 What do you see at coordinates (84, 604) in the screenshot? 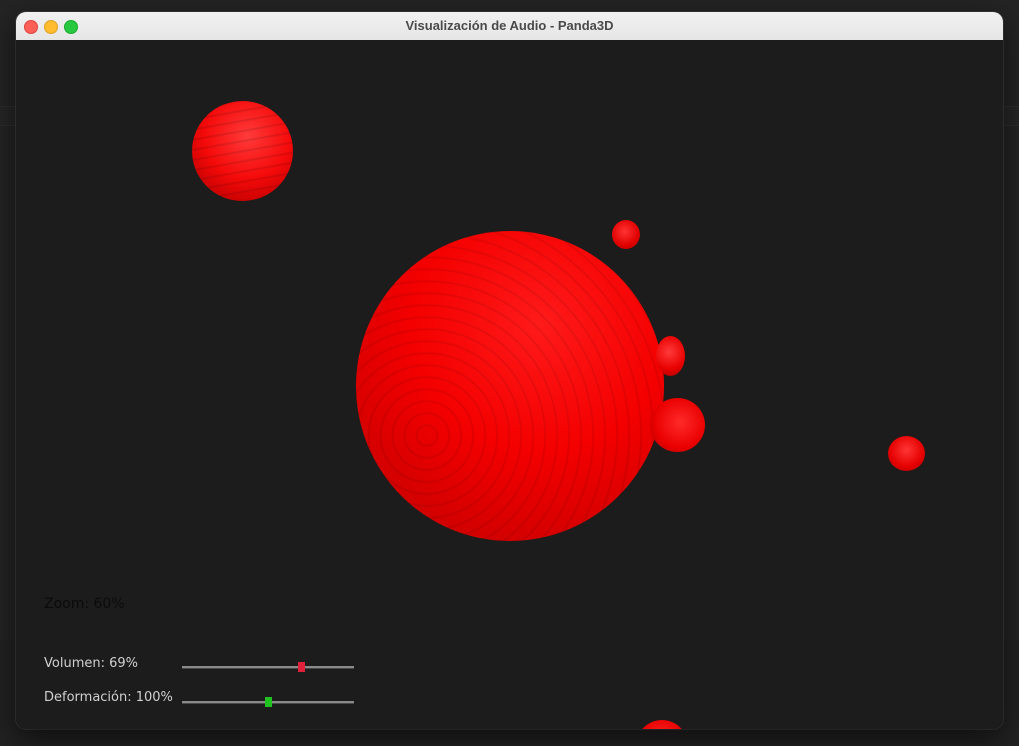
I see `zoom-label: Zoom: 60%` at bounding box center [84, 604].